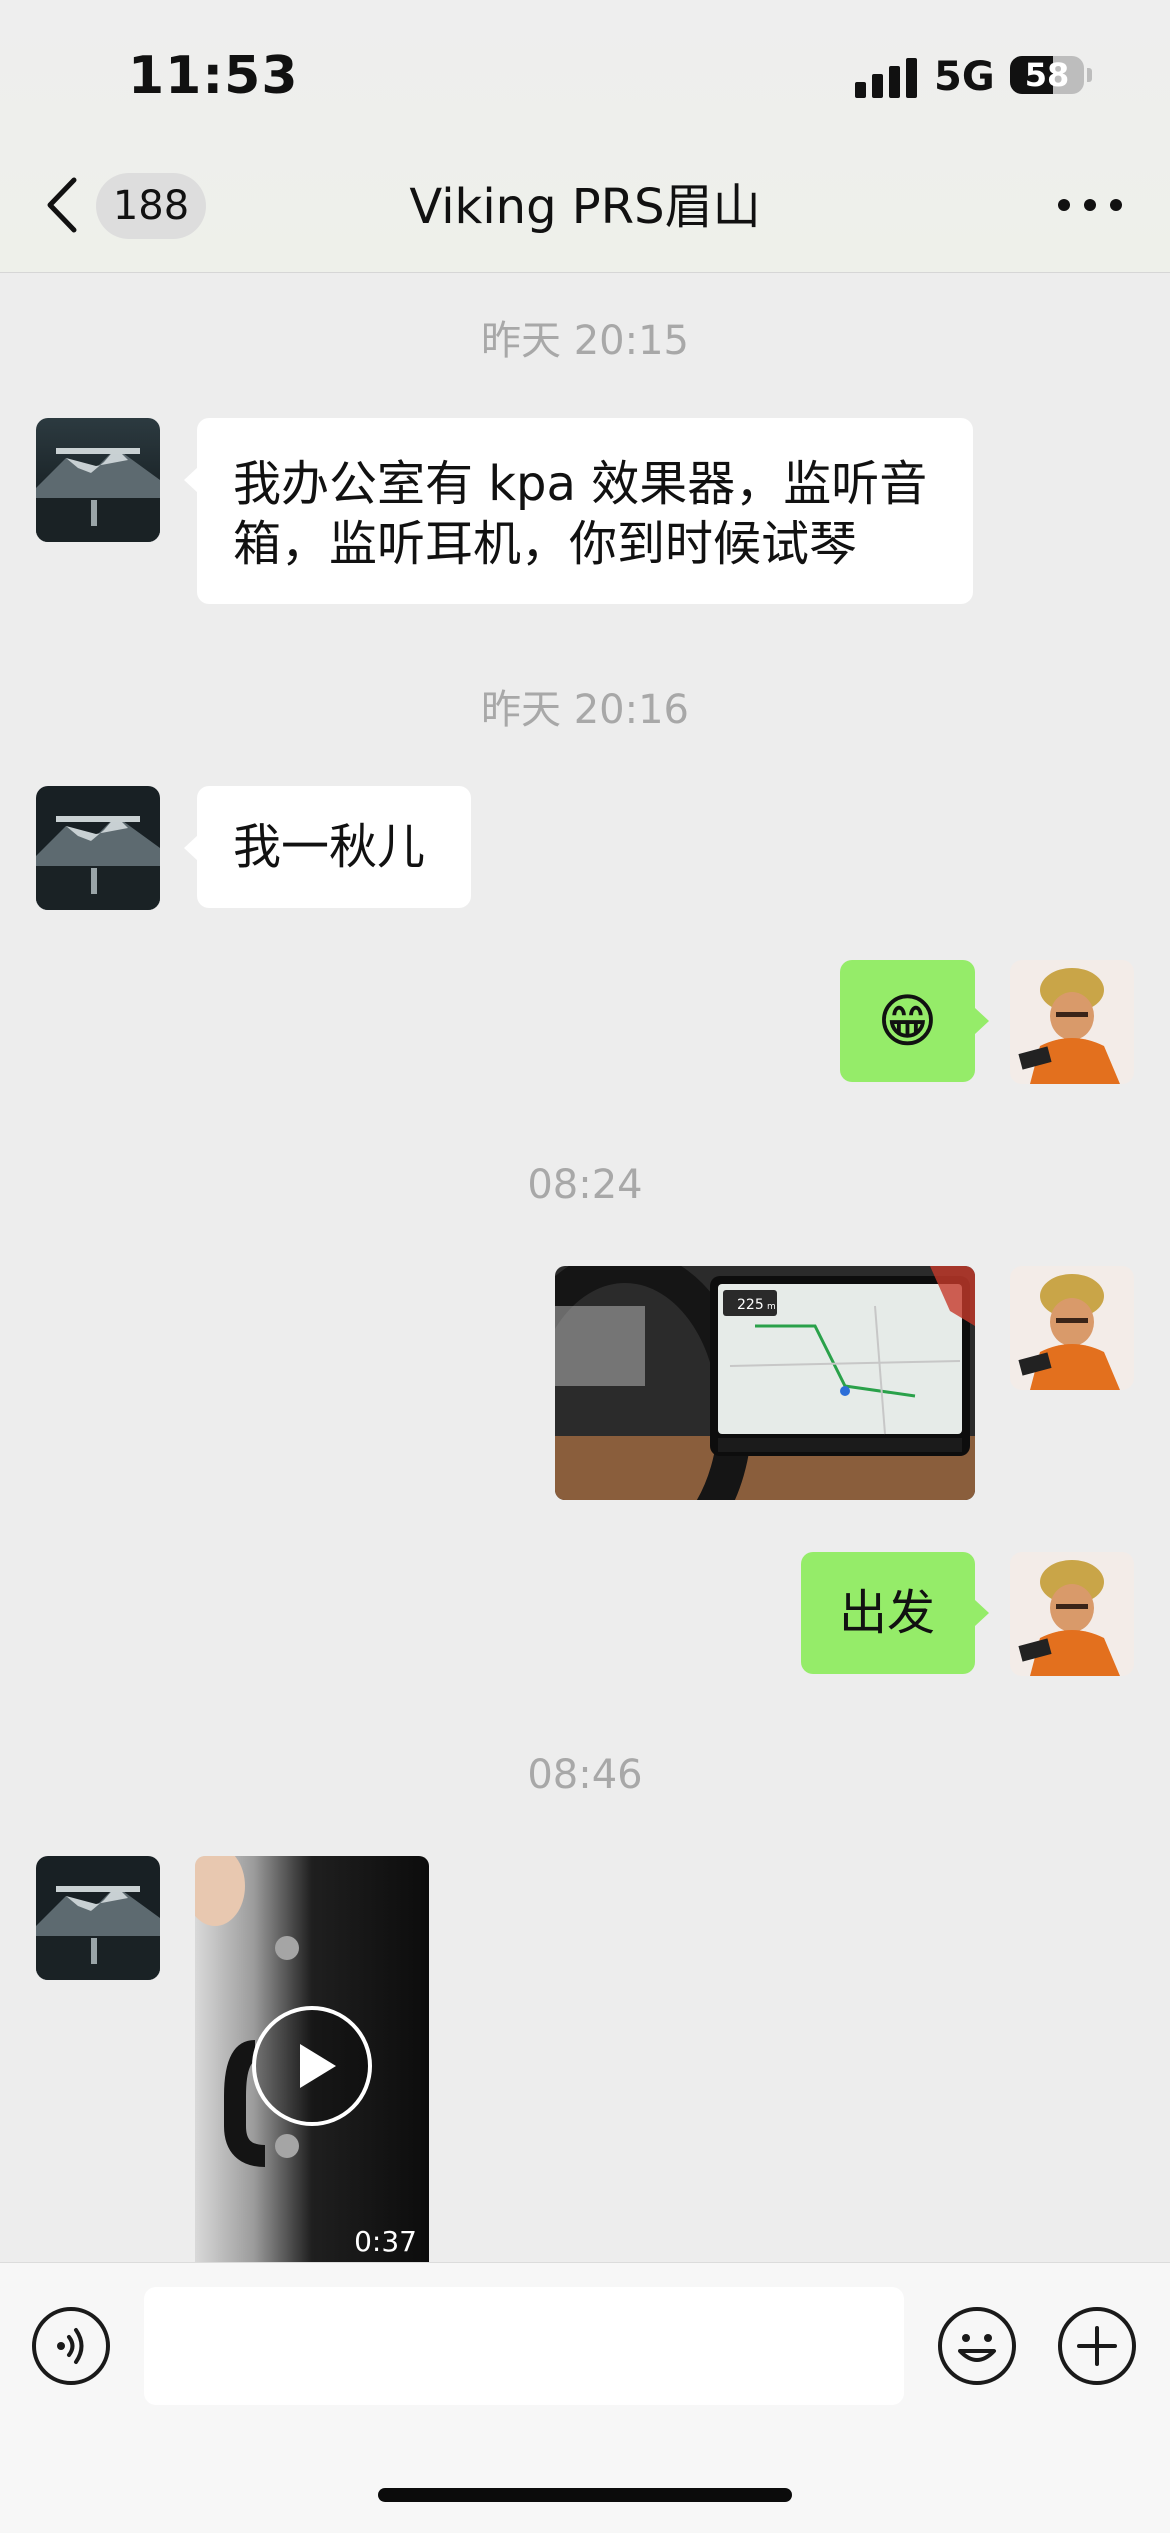  What do you see at coordinates (585, 1185) in the screenshot?
I see `timestamp: 08:24` at bounding box center [585, 1185].